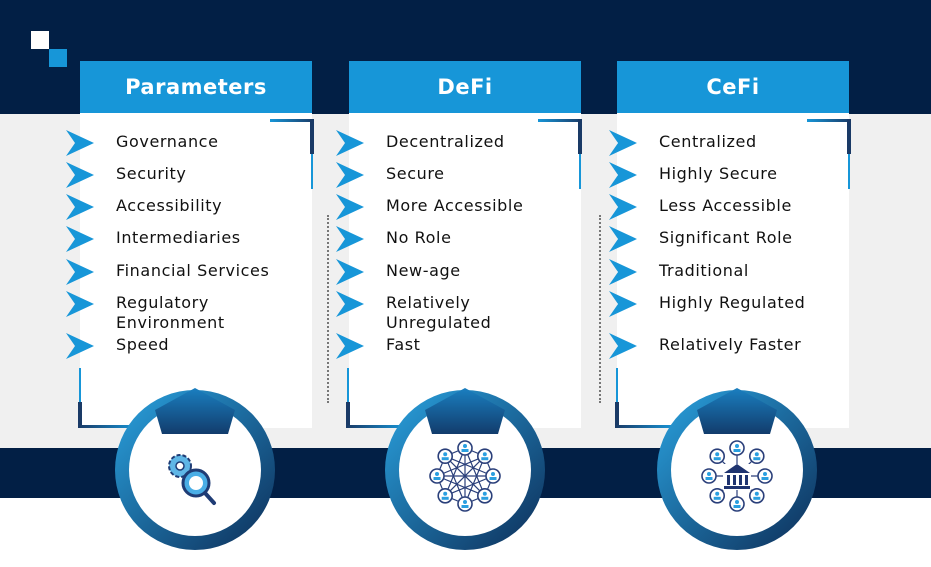  I want to click on list-item-label: Security, so click(151, 173).